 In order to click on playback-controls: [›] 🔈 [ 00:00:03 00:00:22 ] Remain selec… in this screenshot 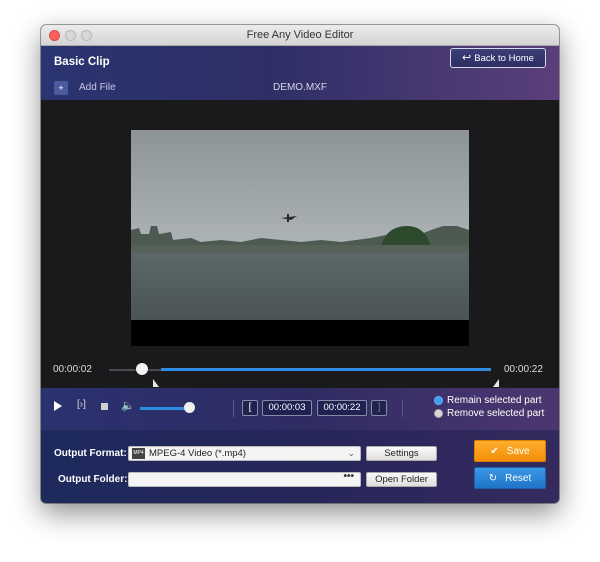, I will do `click(300, 409)`.